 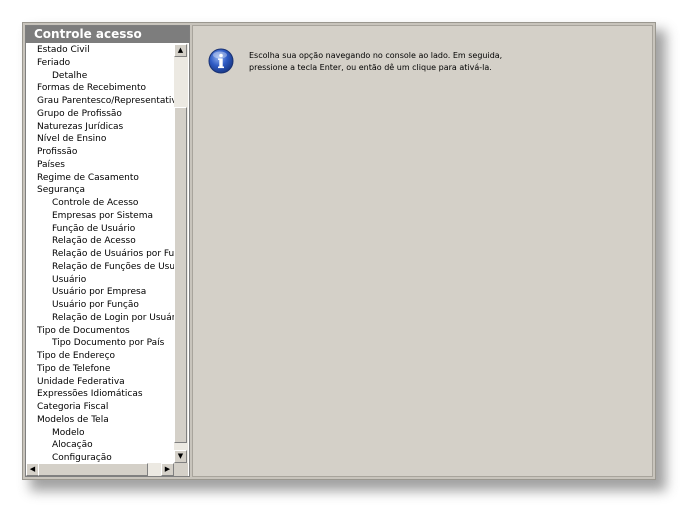 I want to click on tree-item: Modelo, so click(x=100, y=433).